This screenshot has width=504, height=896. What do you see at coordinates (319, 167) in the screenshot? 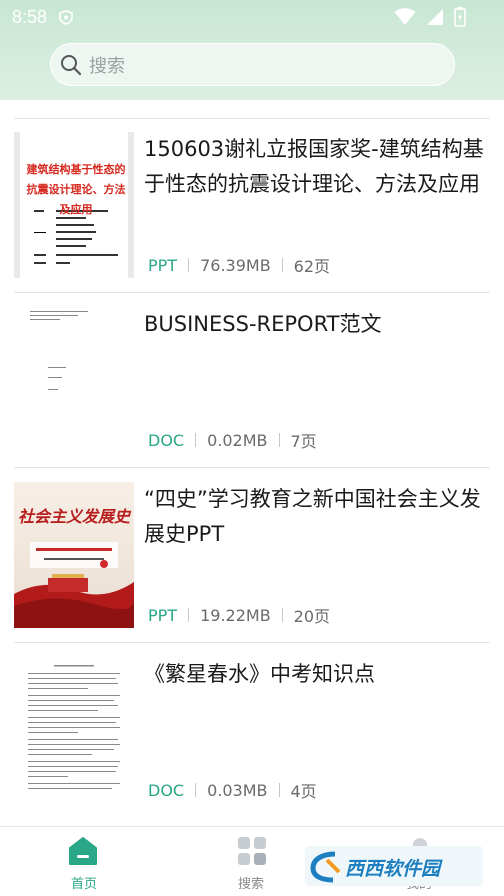
I see `item-title: 150603谢礼立报国家奖-建筑结构基于性态的抗震设计理论、方法及应用` at bounding box center [319, 167].